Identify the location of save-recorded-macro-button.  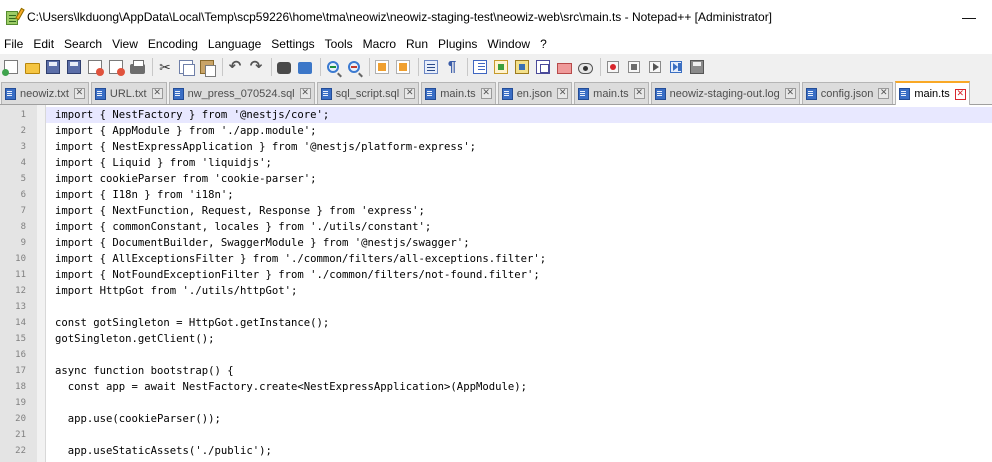
(697, 67).